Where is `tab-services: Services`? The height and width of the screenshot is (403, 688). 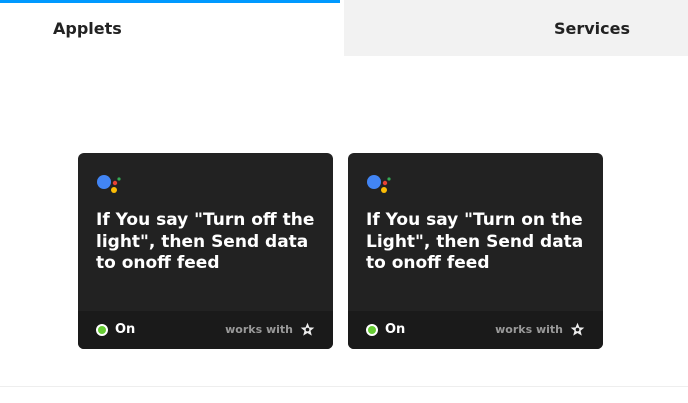 tab-services: Services is located at coordinates (516, 28).